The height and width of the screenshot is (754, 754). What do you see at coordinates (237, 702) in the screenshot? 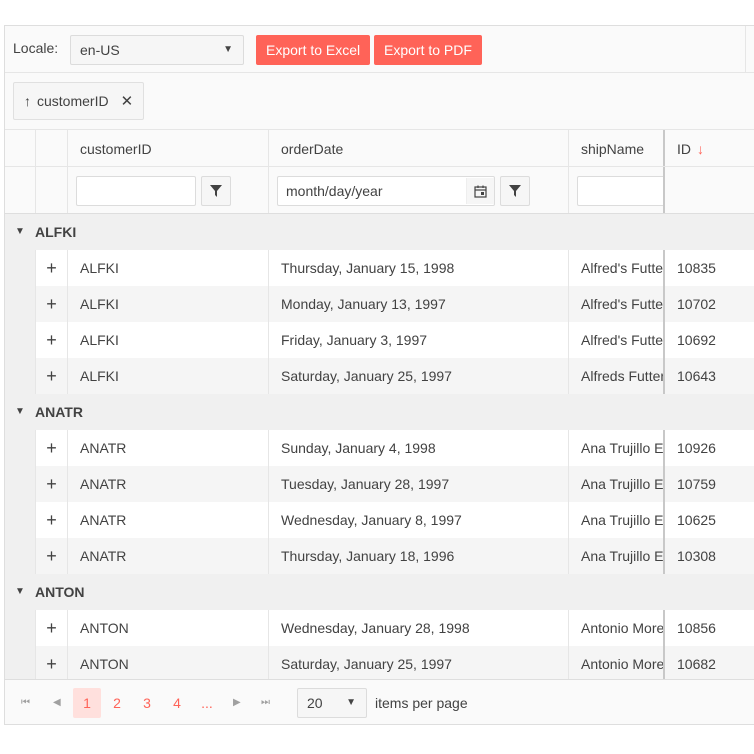
I see `next-page-icon: ▶` at bounding box center [237, 702].